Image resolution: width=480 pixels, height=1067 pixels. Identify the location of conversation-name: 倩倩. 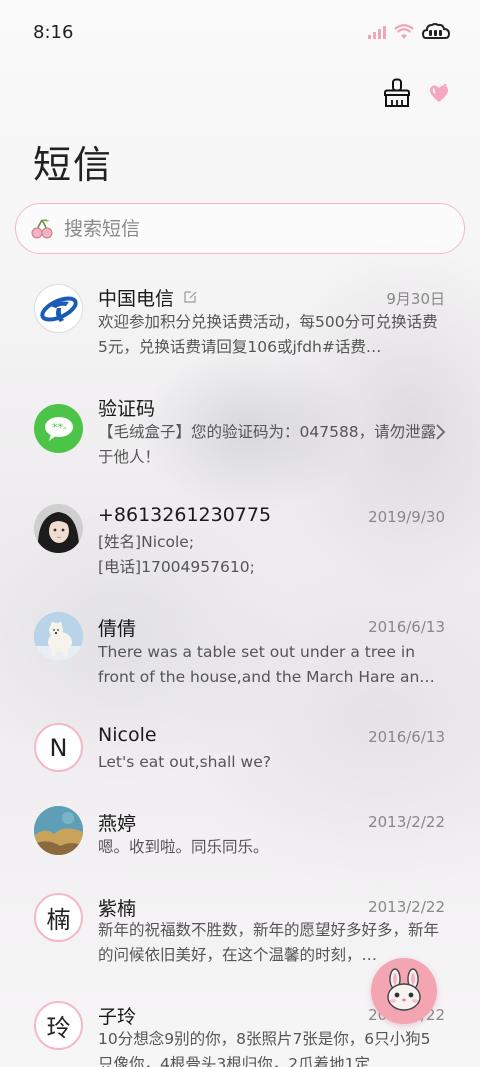
(117, 629).